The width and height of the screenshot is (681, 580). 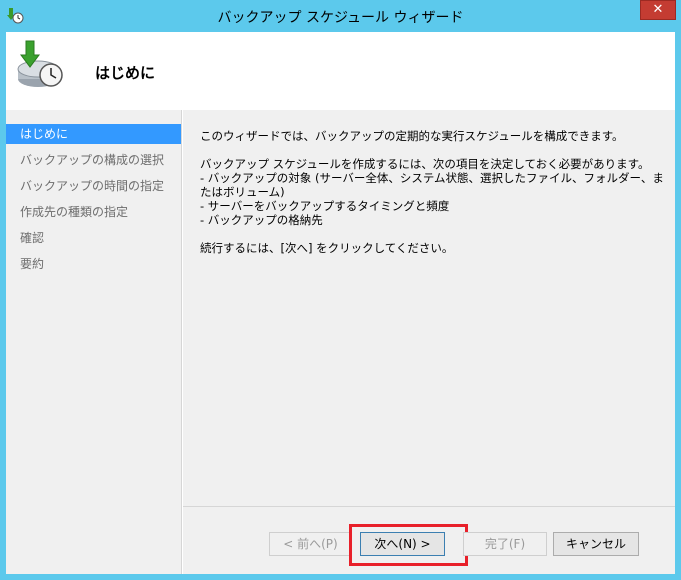 I want to click on next-button: 次へ(N) >, so click(x=402, y=544).